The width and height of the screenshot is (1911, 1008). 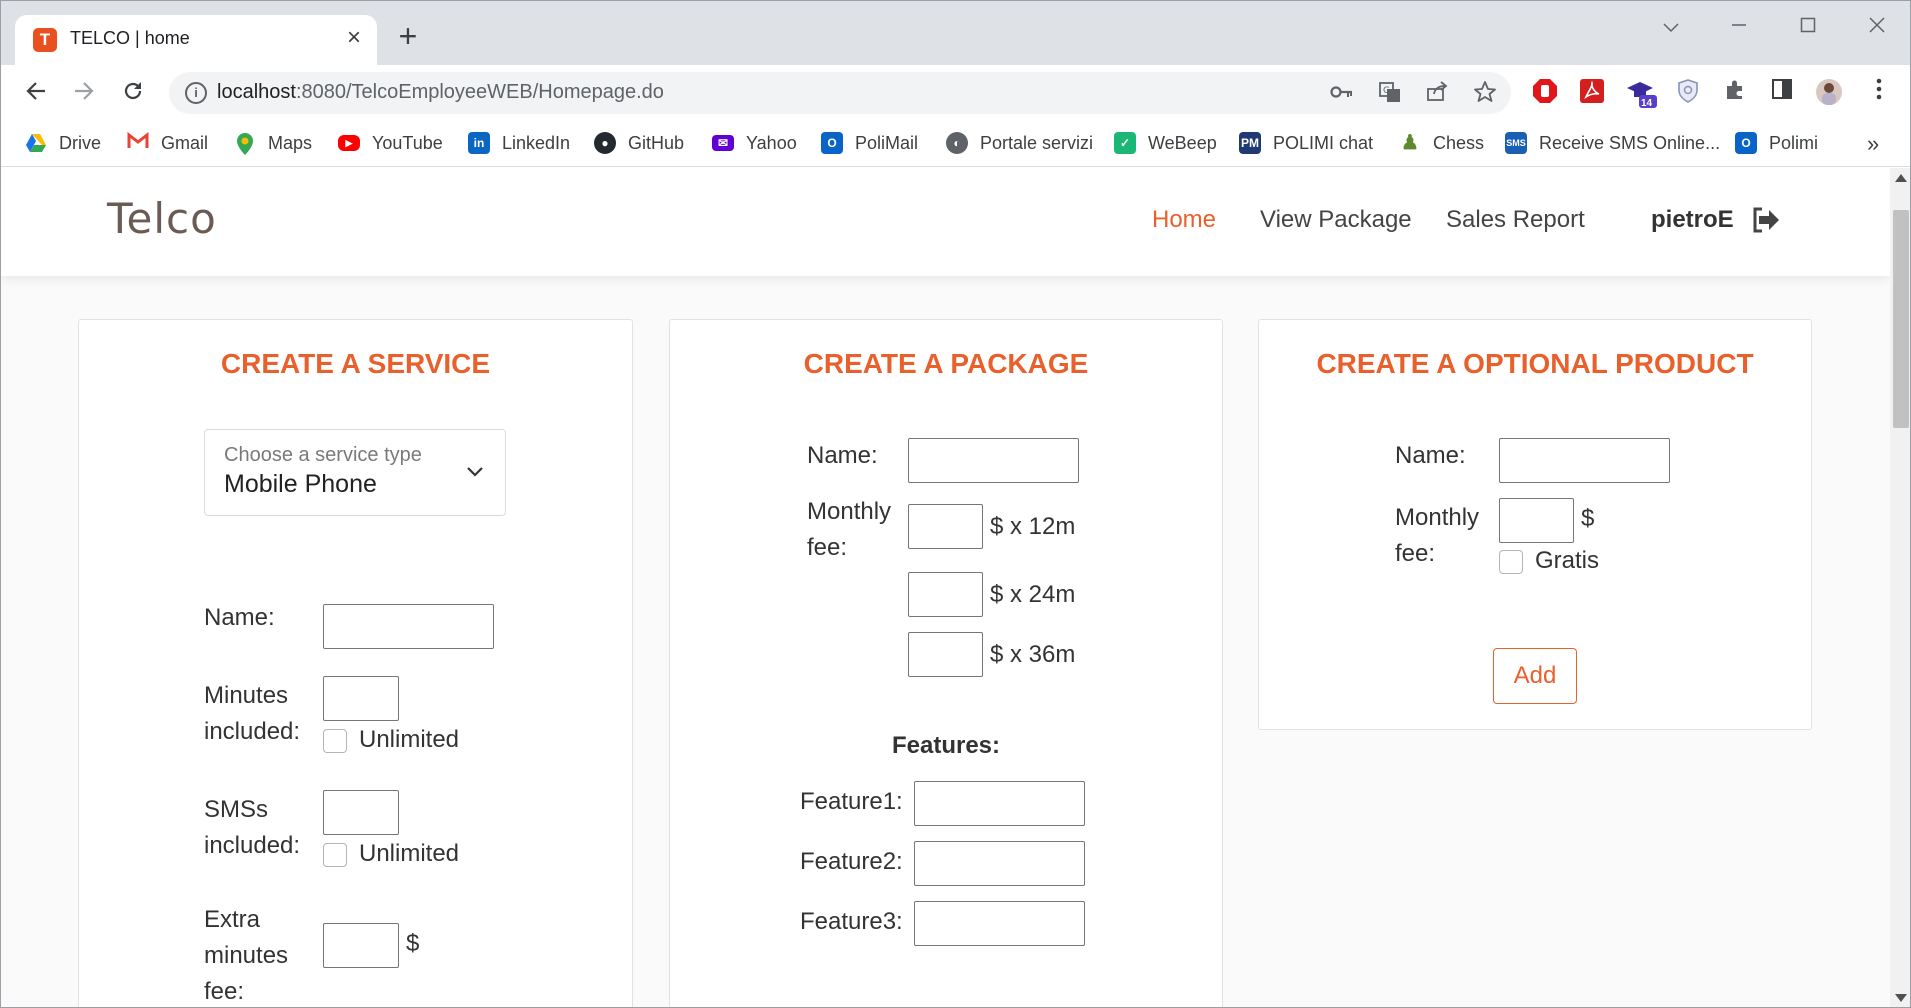 What do you see at coordinates (1511, 562) in the screenshot?
I see `gratis-checkbox` at bounding box center [1511, 562].